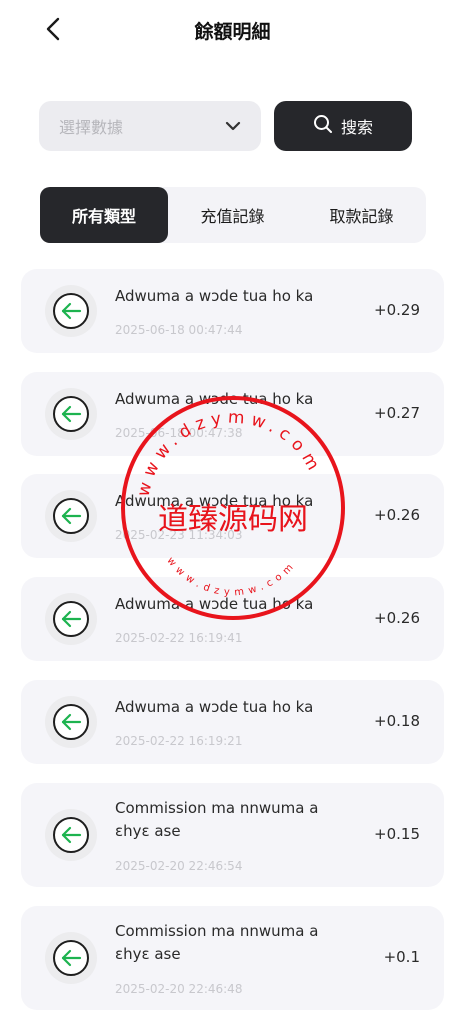  I want to click on tab-all-types: 所有類型, so click(104, 215).